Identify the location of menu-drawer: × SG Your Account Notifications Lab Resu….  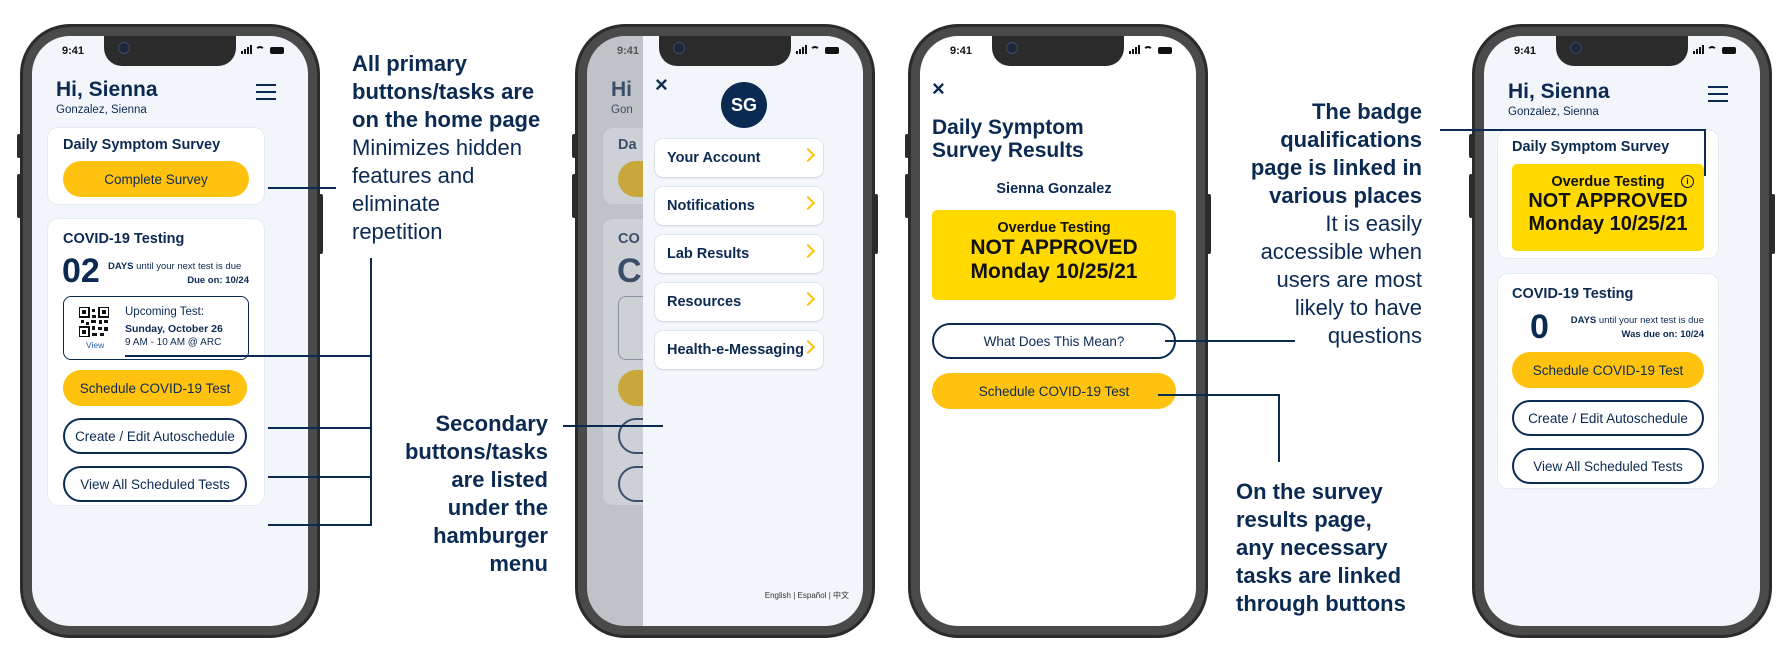
(753, 331).